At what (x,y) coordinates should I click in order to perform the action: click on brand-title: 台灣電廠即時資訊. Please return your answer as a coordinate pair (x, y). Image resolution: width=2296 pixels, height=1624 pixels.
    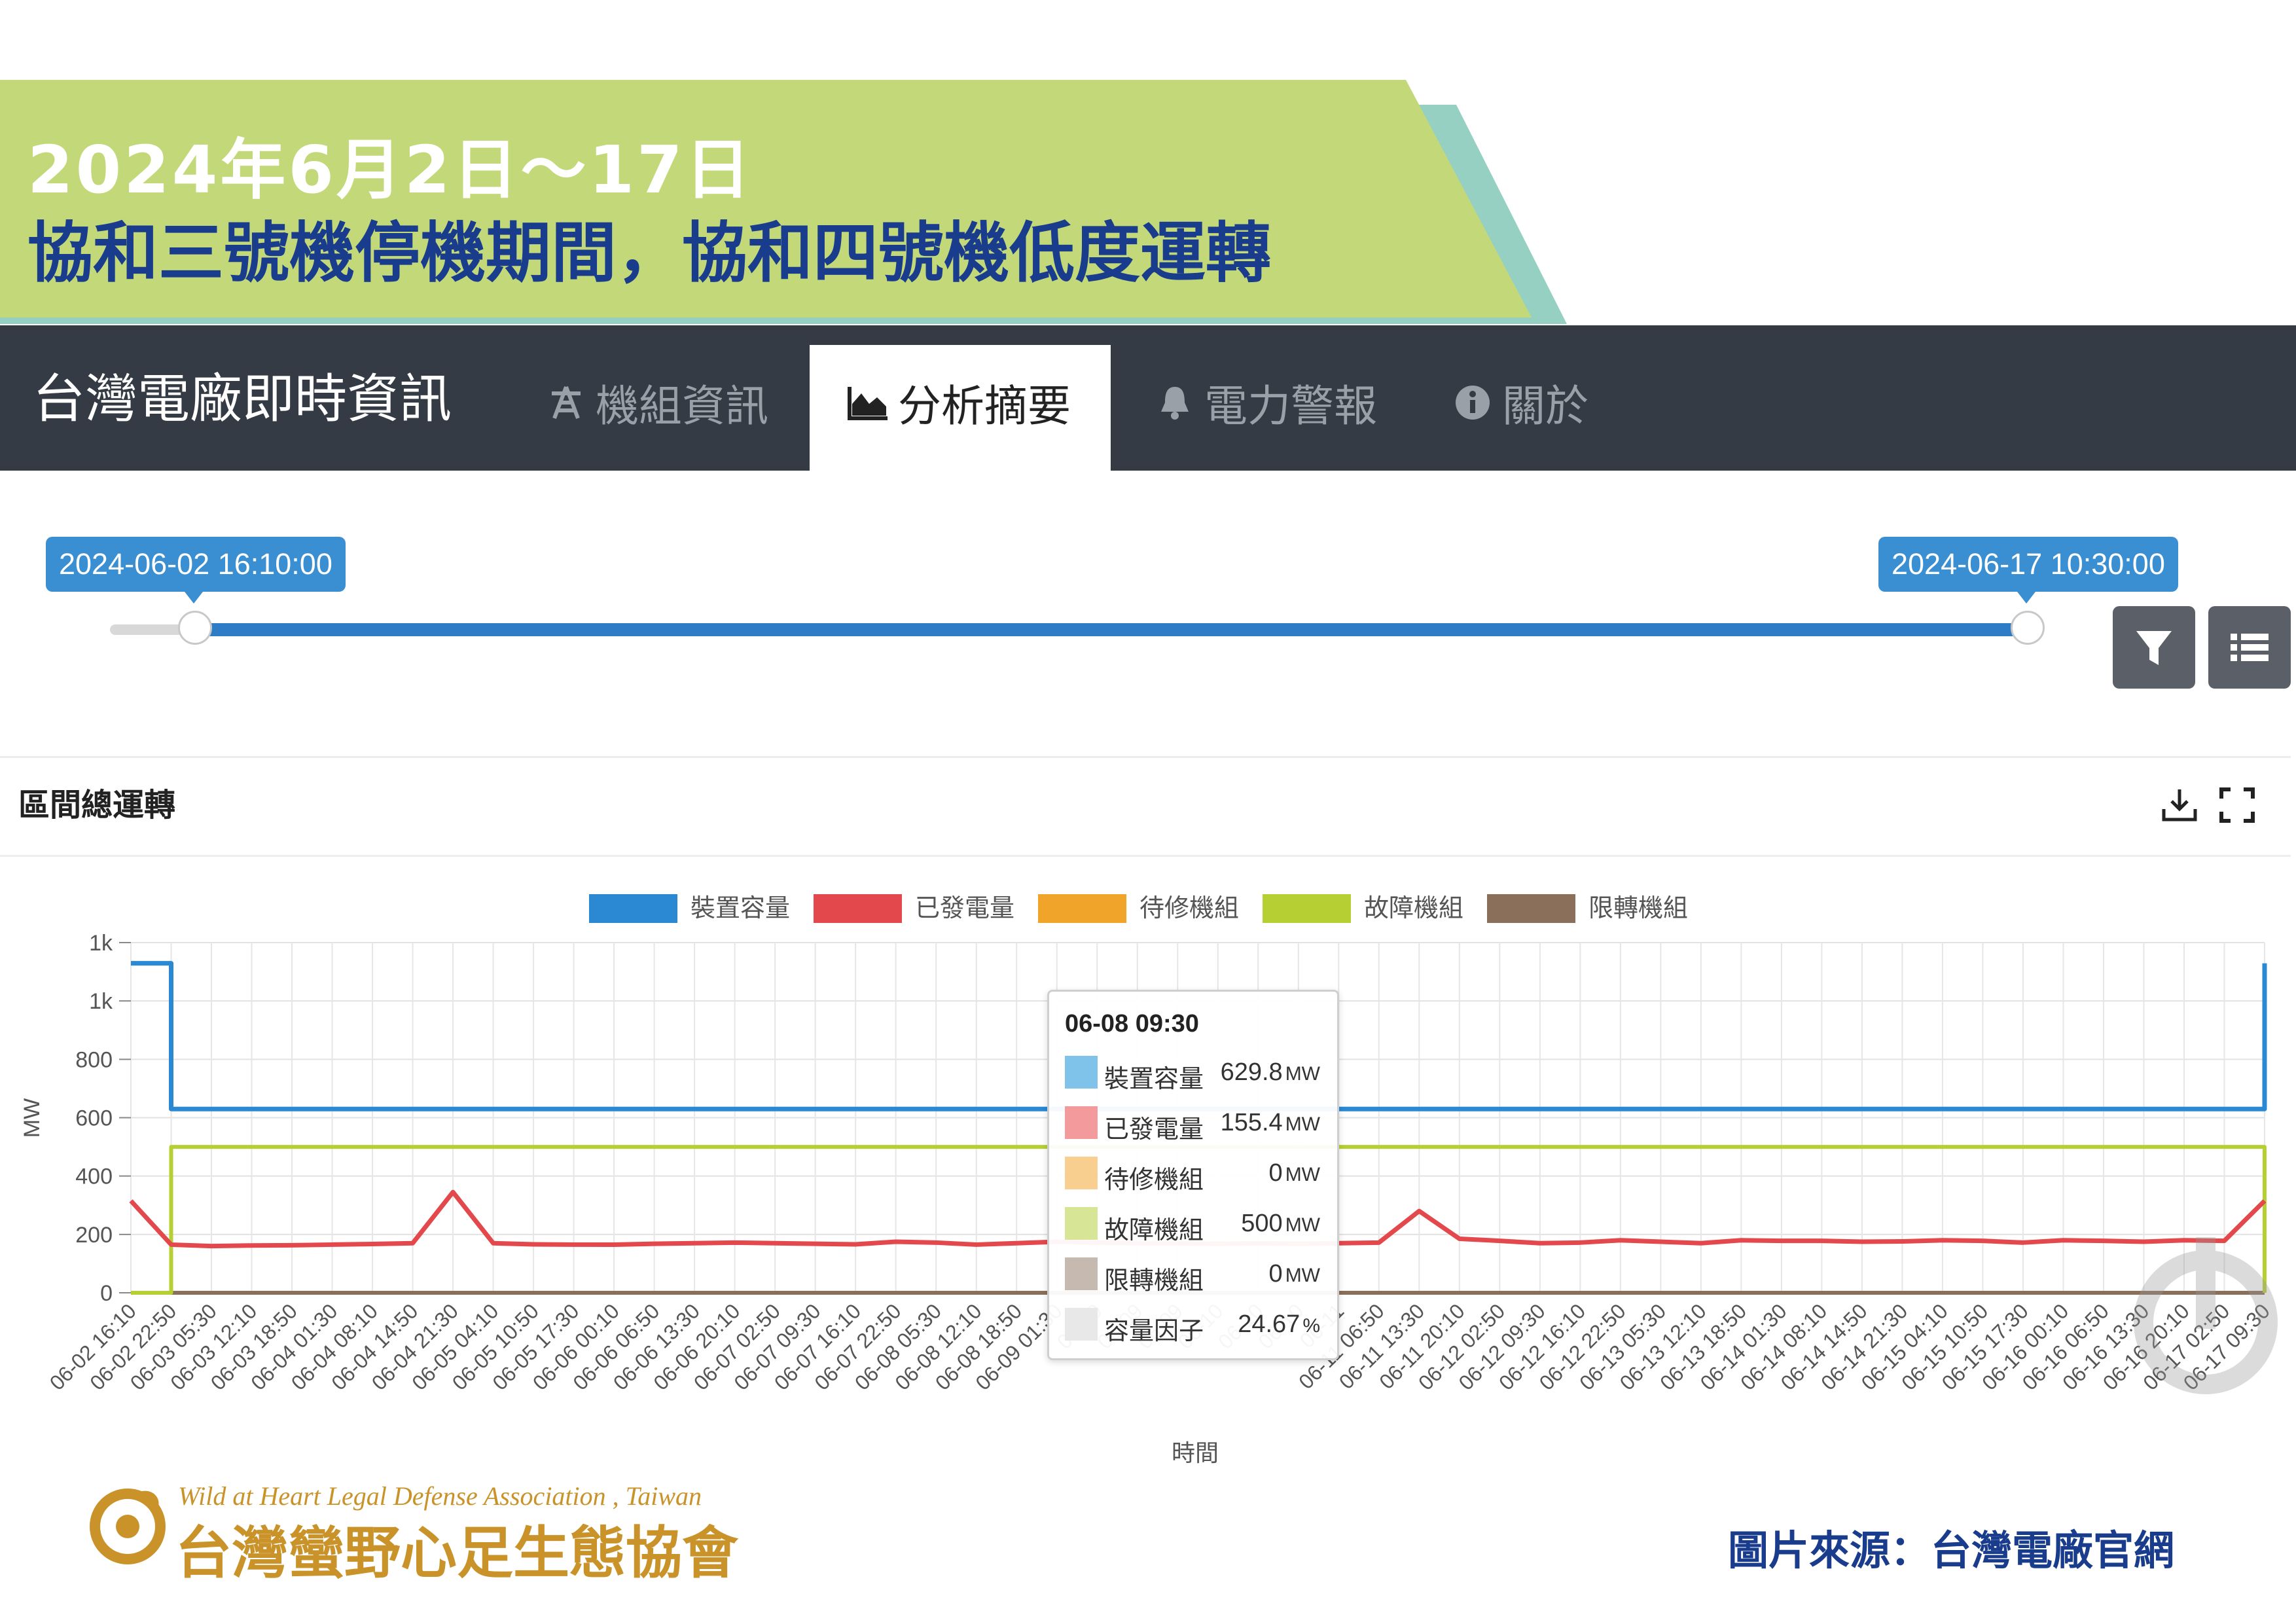
    Looking at the image, I should click on (242, 395).